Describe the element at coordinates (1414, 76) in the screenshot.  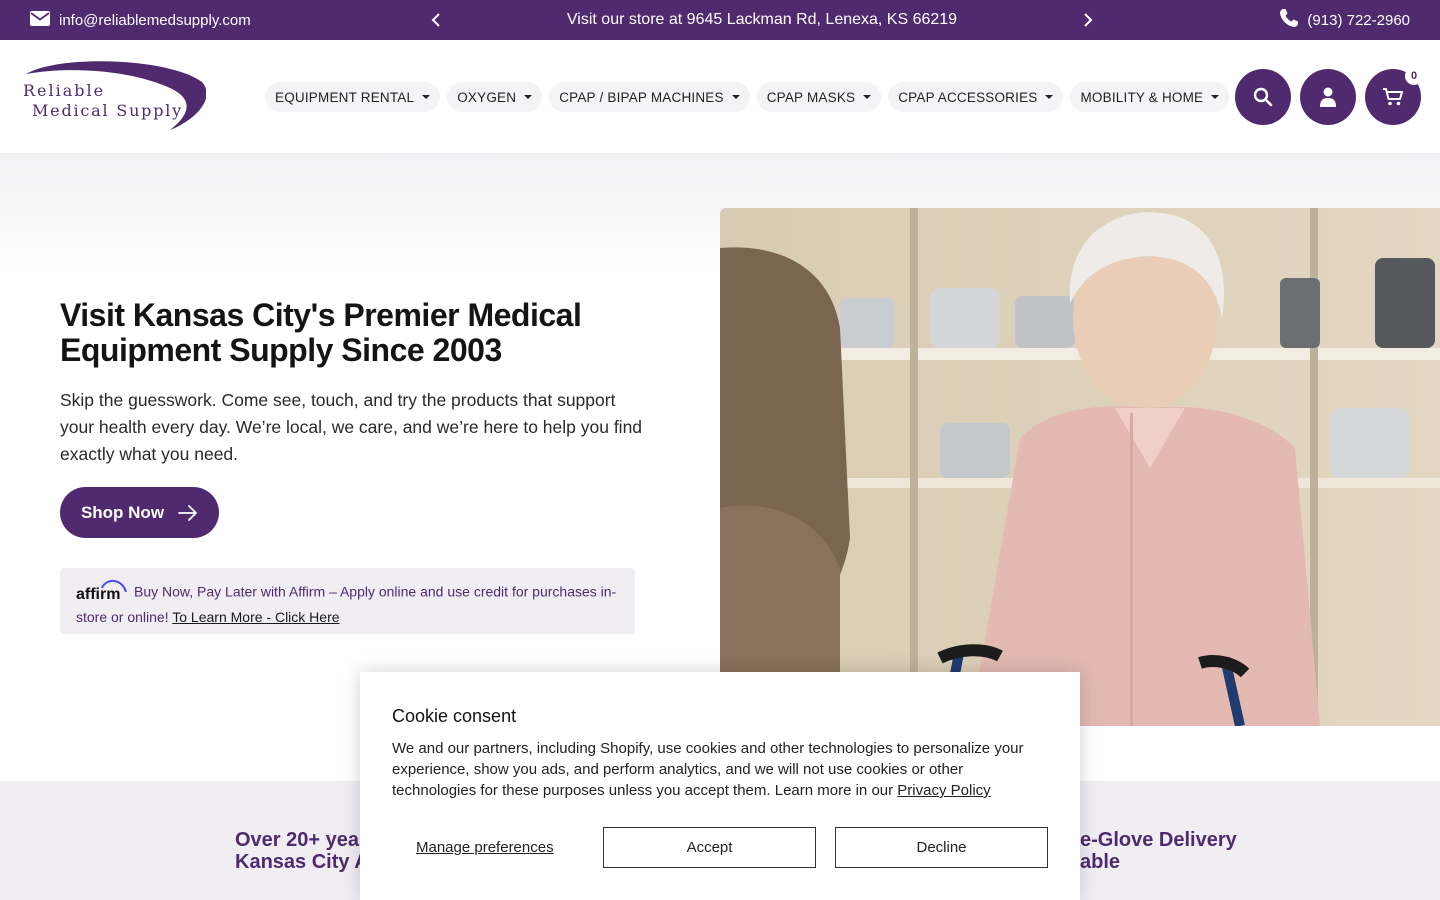
I see `cart-count-badge: 0` at that location.